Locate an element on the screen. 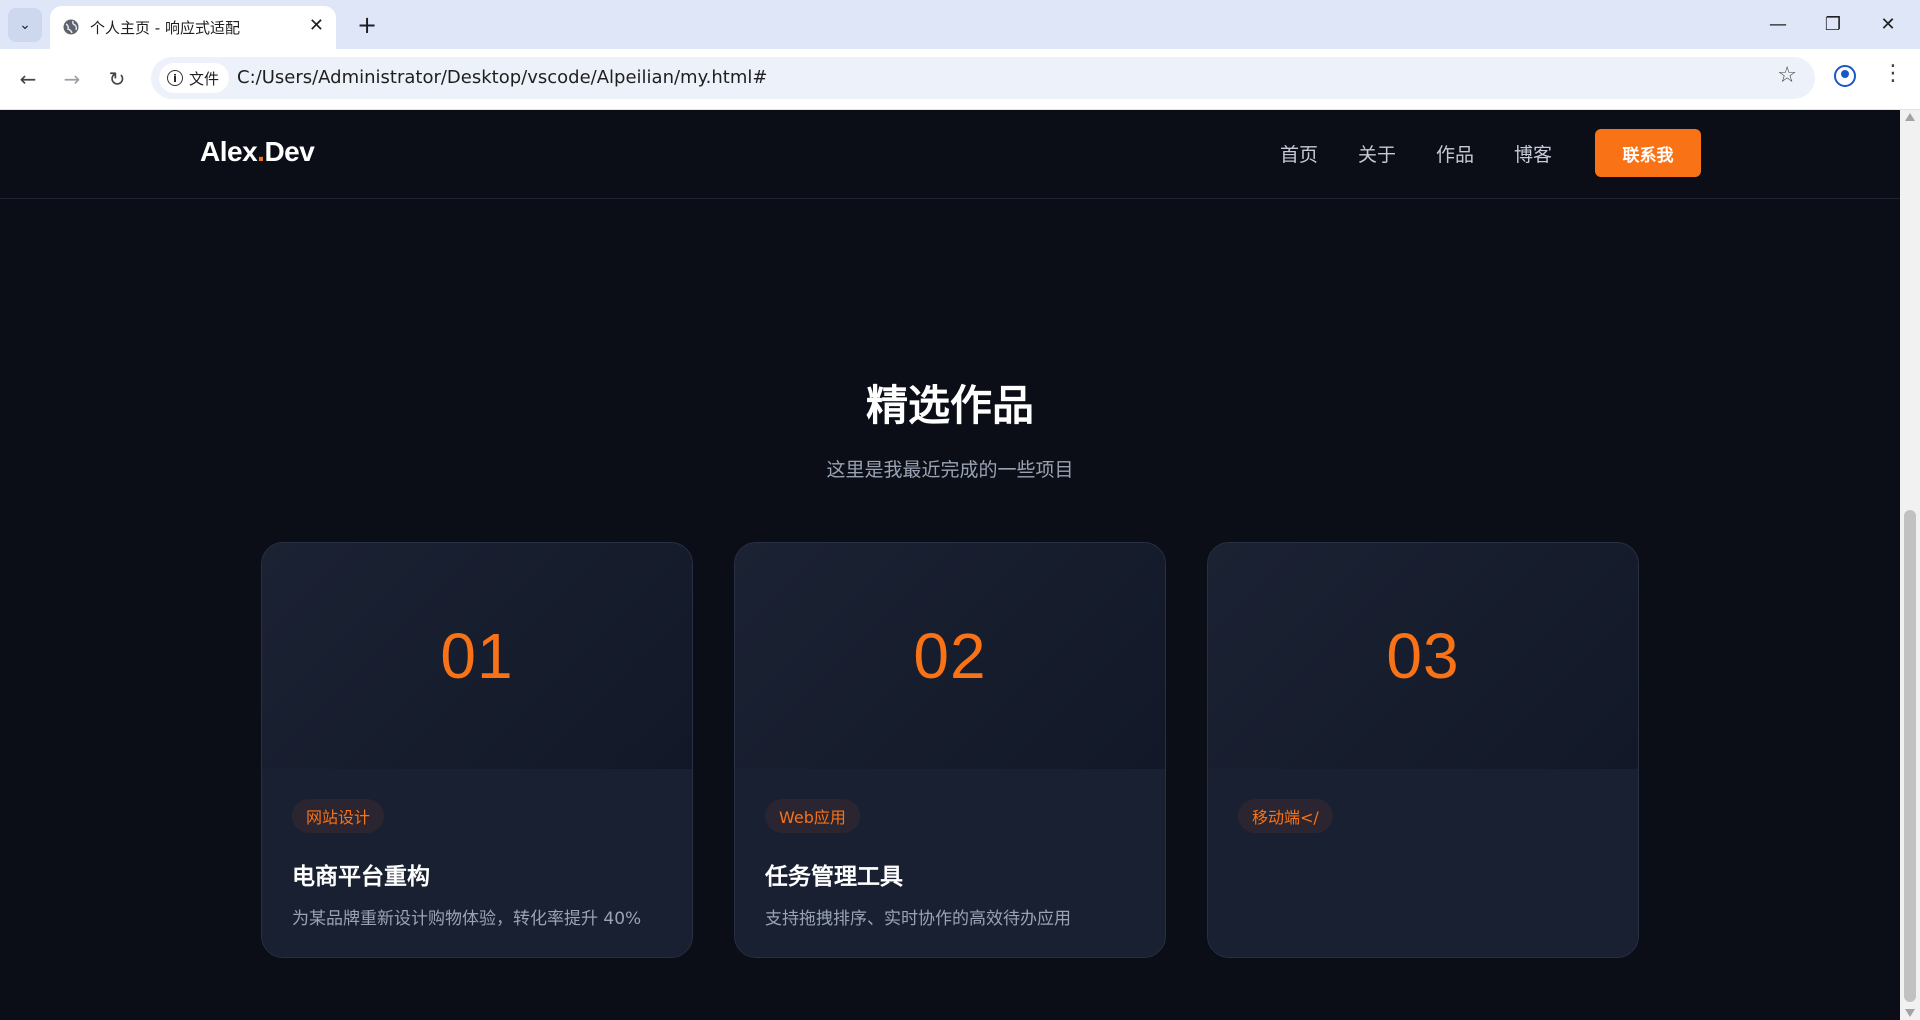 This screenshot has width=1920, height=1020. card-tag: Web应用 is located at coordinates (812, 816).